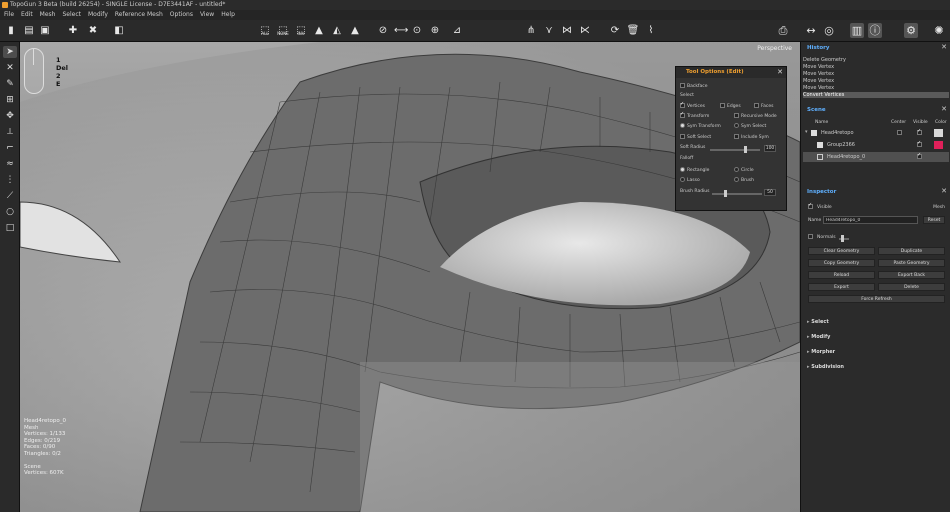 Image resolution: width=950 pixels, height=512 pixels. I want to click on select-tool-icon: ➤, so click(10, 52).